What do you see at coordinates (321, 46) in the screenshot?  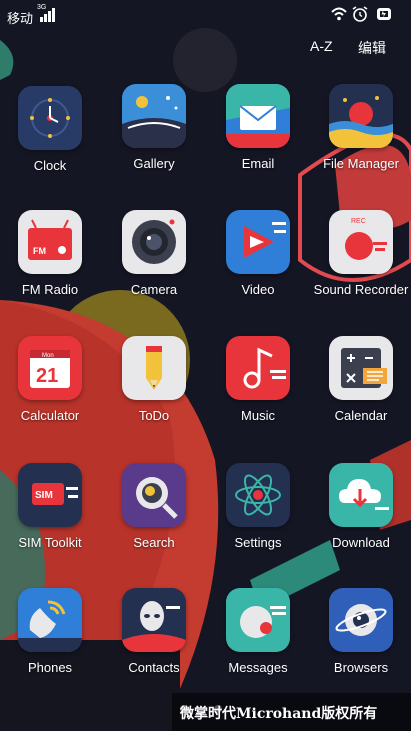 I see `sort-az-button: A-Z` at bounding box center [321, 46].